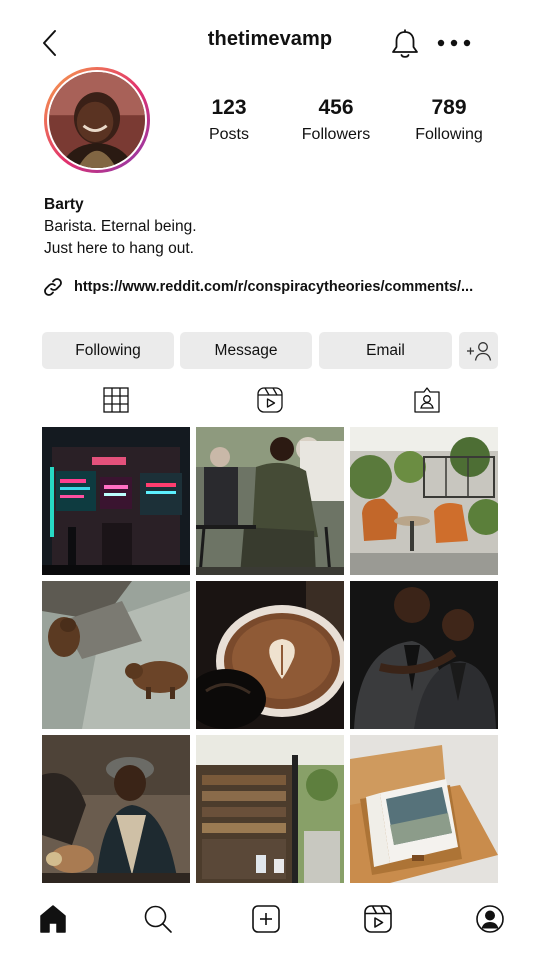 The width and height of the screenshot is (540, 960). I want to click on notifications-button, so click(405, 44).